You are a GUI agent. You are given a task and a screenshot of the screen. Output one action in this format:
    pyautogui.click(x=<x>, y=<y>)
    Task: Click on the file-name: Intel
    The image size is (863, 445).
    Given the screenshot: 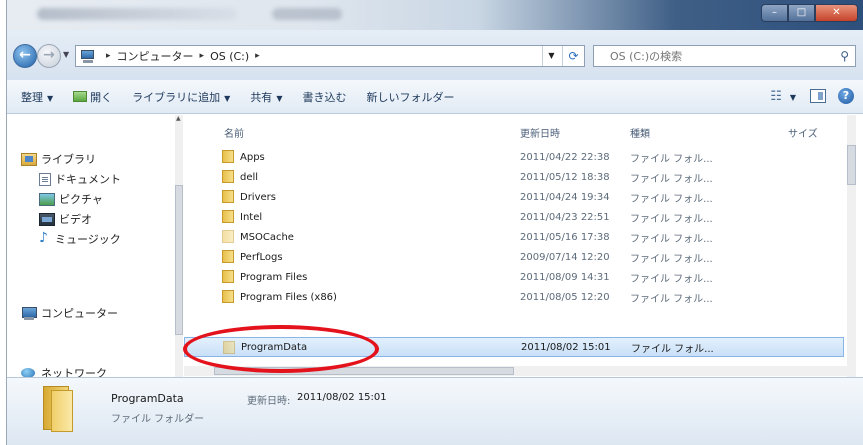 What is the action you would take?
    pyautogui.click(x=251, y=217)
    